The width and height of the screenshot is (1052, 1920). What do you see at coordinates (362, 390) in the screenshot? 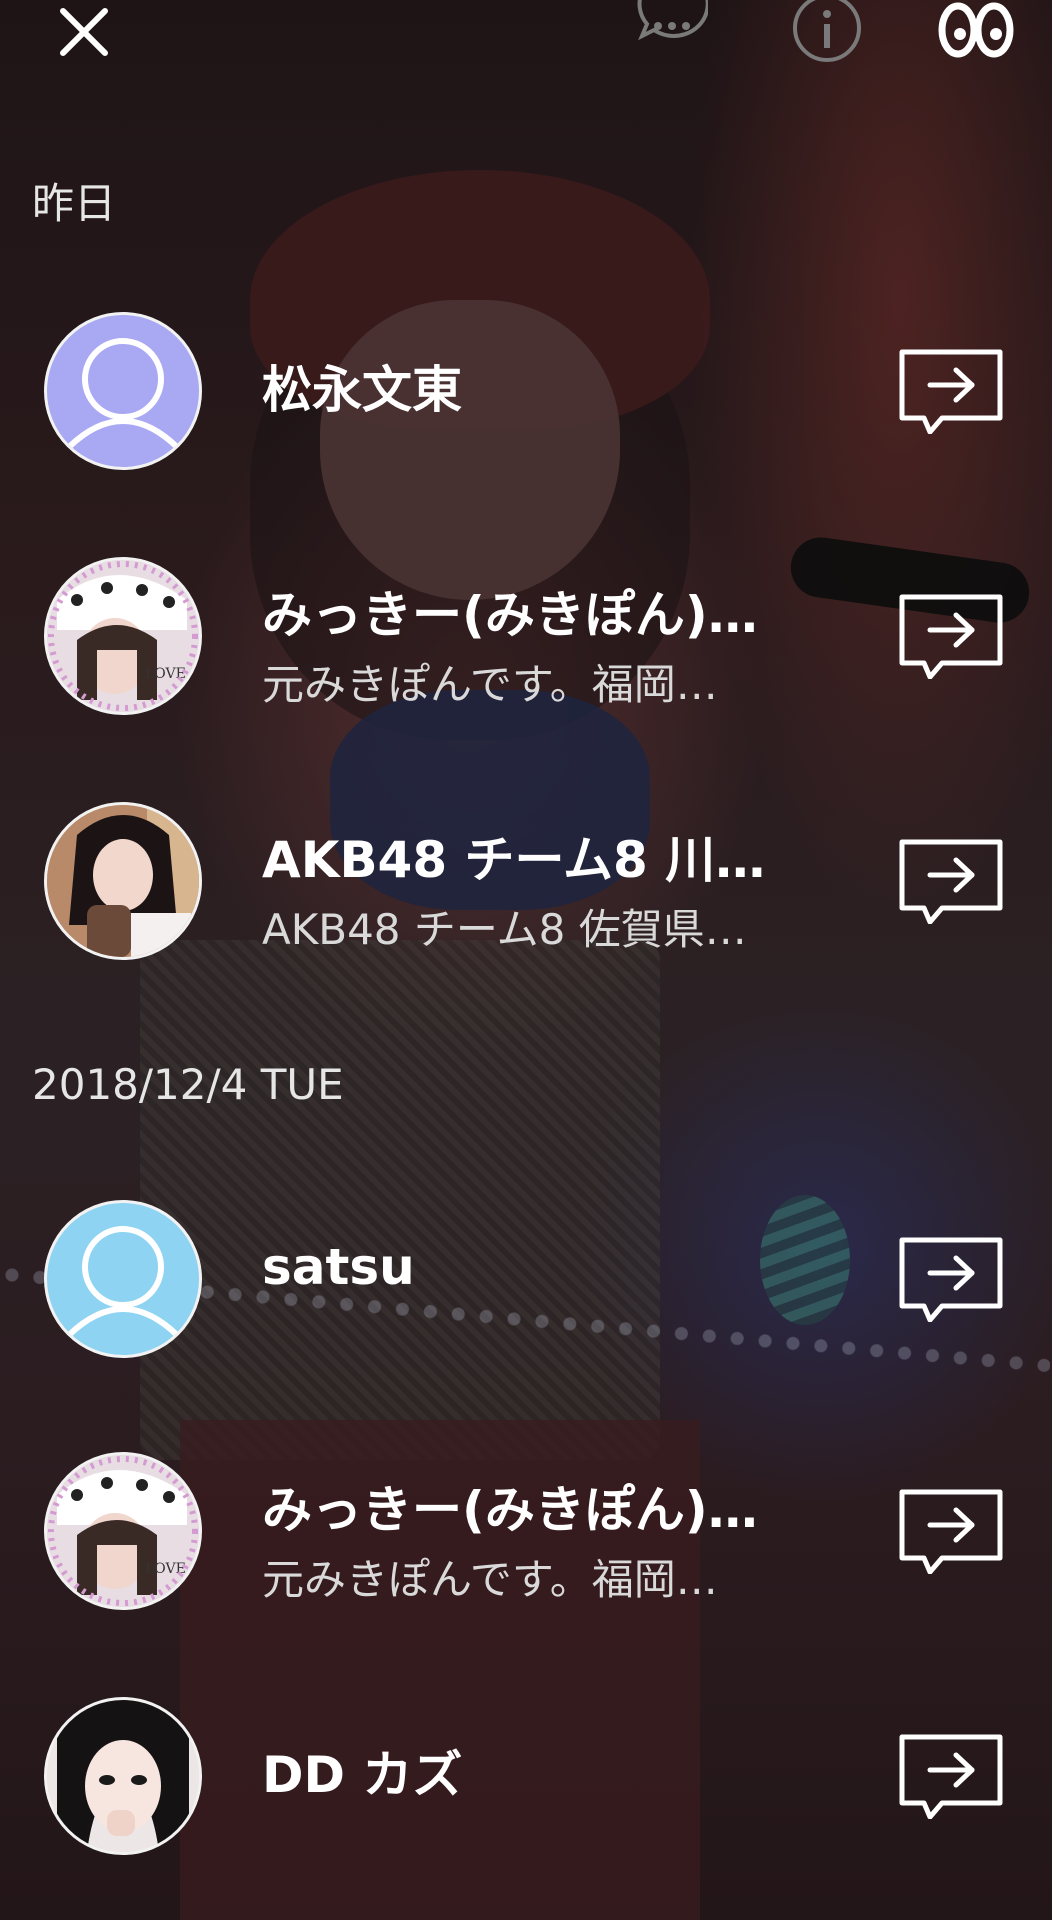
I see `contact-name: 松永文東` at bounding box center [362, 390].